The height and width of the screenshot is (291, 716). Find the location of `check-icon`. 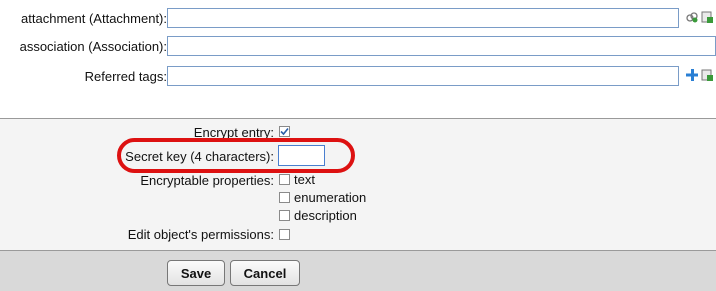

check-icon is located at coordinates (284, 131).